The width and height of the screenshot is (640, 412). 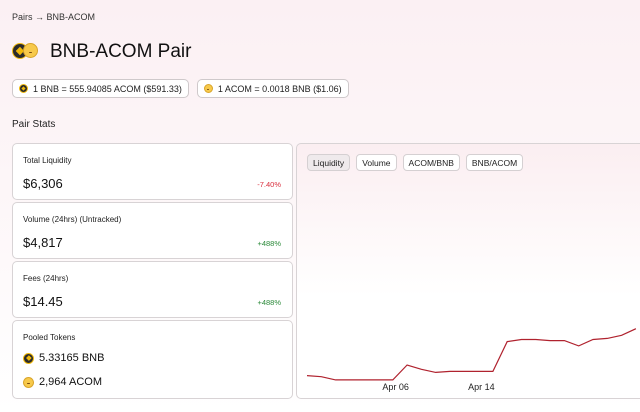 What do you see at coordinates (121, 51) in the screenshot?
I see `page-title: BNB-ACOM Pair` at bounding box center [121, 51].